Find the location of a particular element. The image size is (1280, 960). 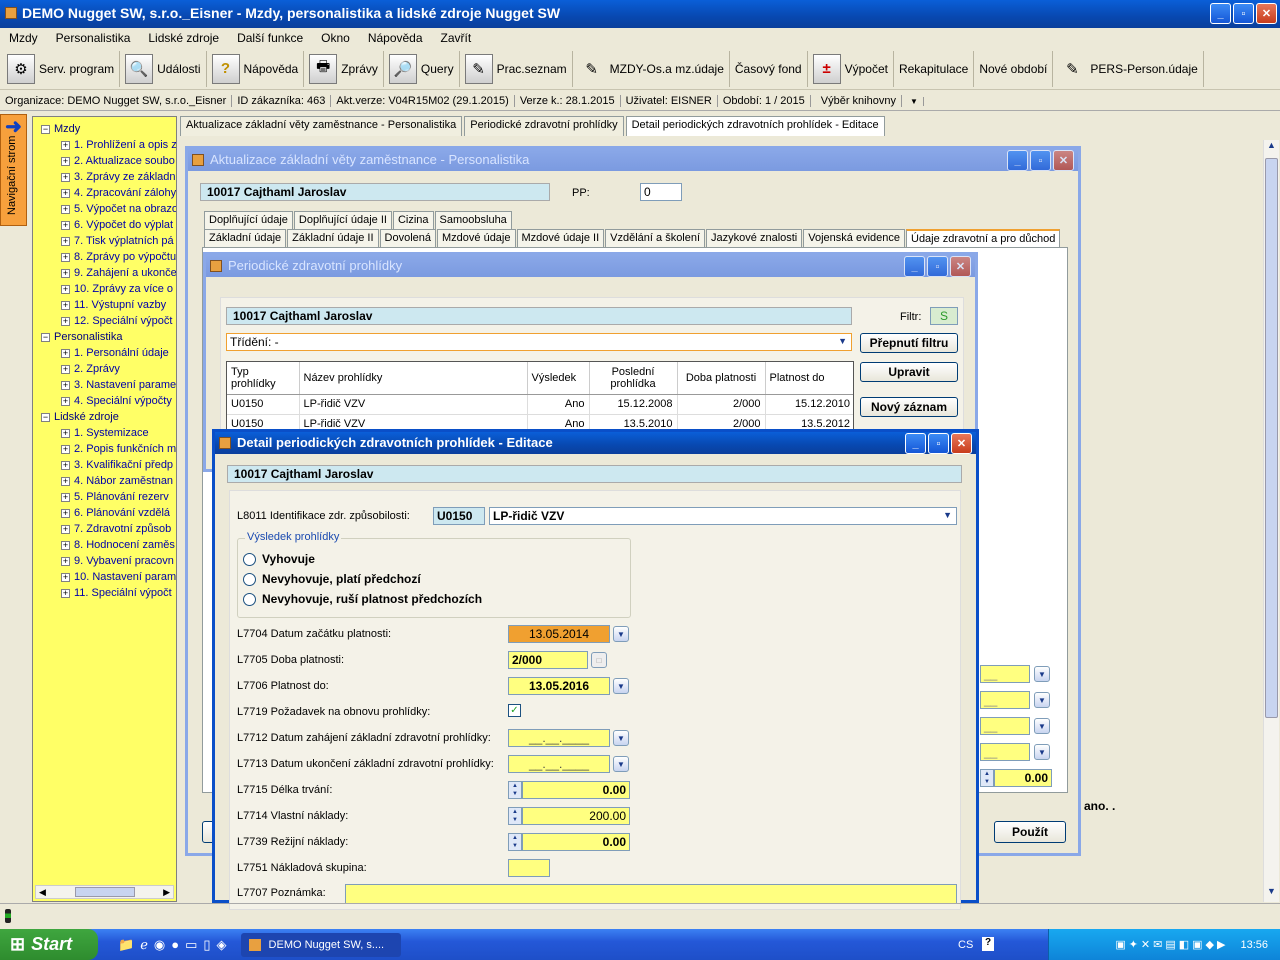

w2-new-record-button: Nový záznam is located at coordinates (909, 407).